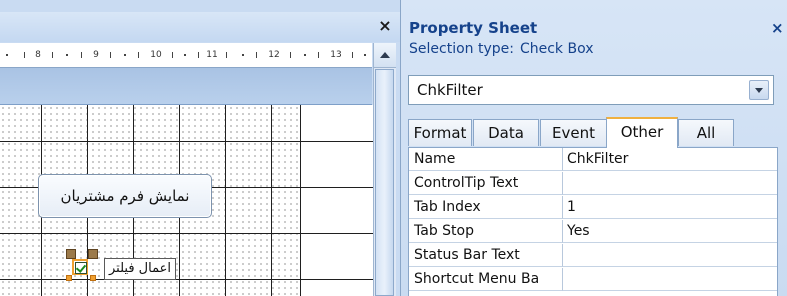 Image resolution: width=787 pixels, height=296 pixels. I want to click on property-row: Status Bar Text, so click(593, 256).